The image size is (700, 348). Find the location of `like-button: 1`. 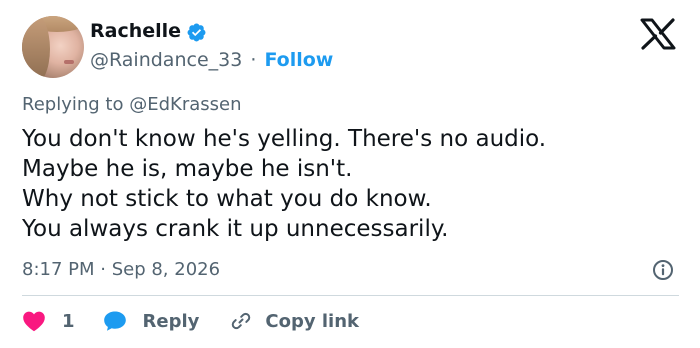

like-button: 1 is located at coordinates (48, 321).